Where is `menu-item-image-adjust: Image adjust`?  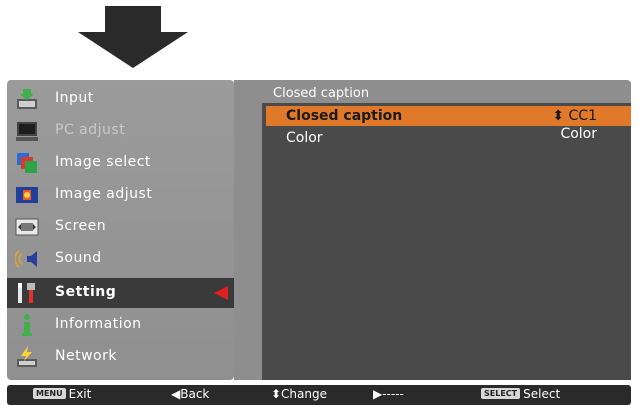 menu-item-image-adjust: Image adjust is located at coordinates (120, 195).